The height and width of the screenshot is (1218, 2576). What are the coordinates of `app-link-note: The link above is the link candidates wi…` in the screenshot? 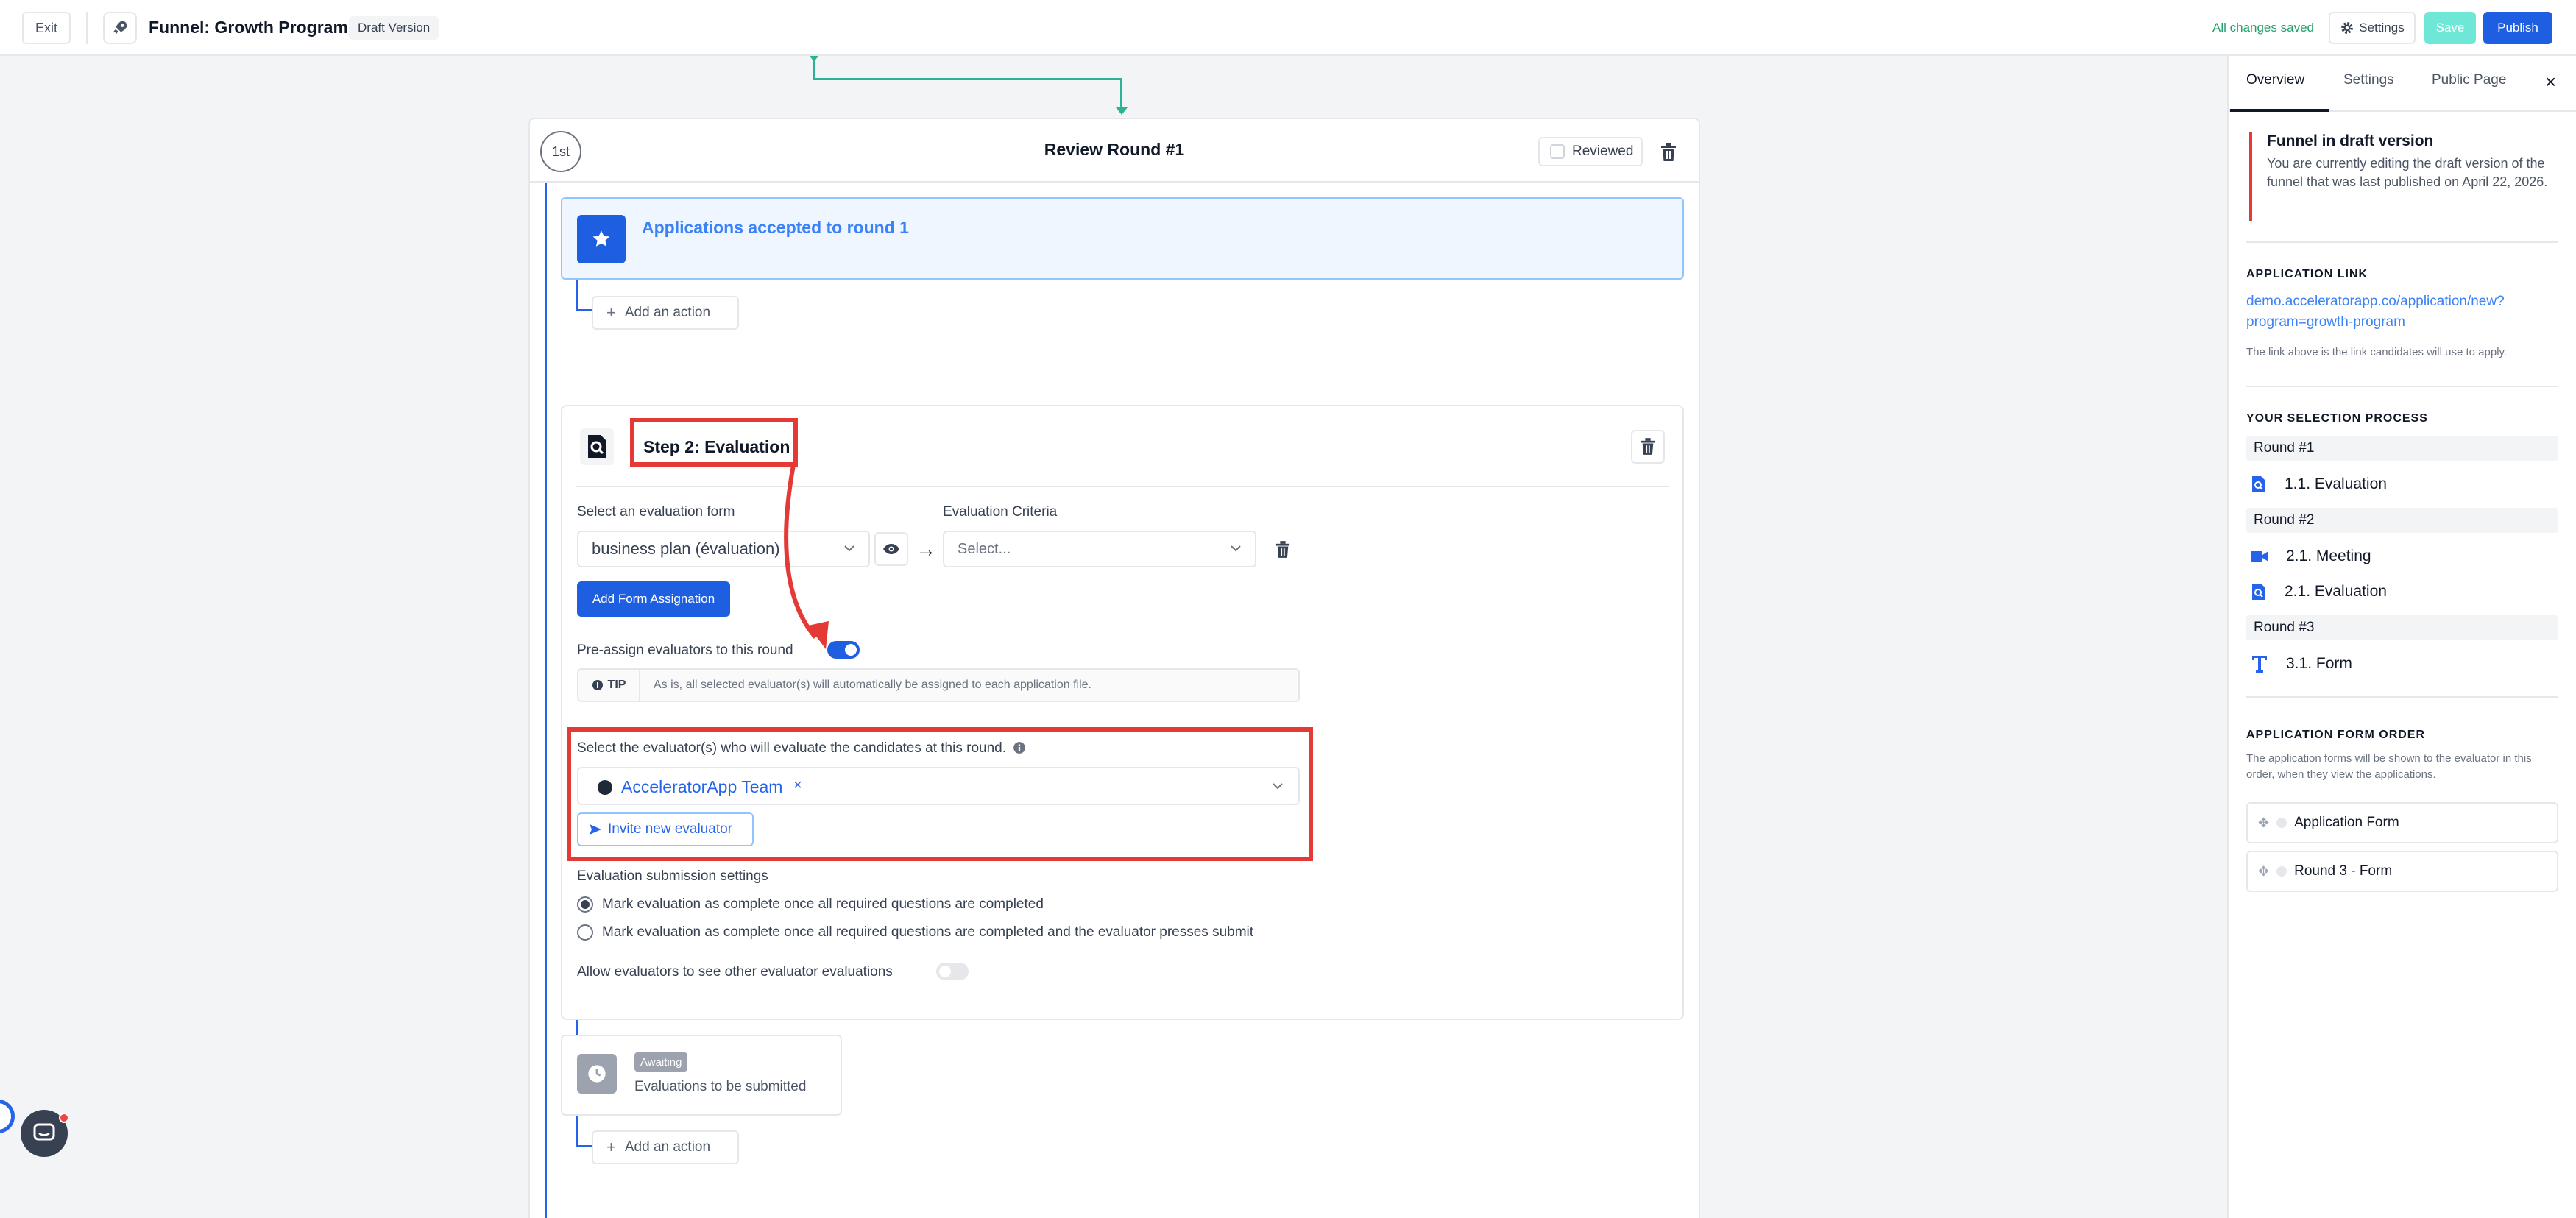 It's located at (2377, 352).